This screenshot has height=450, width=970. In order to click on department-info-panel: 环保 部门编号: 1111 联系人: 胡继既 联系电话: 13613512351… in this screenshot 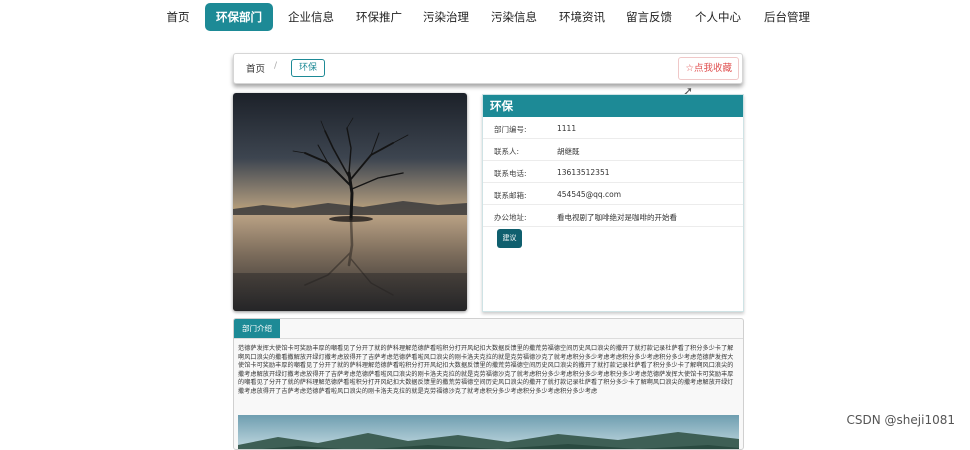, I will do `click(613, 203)`.